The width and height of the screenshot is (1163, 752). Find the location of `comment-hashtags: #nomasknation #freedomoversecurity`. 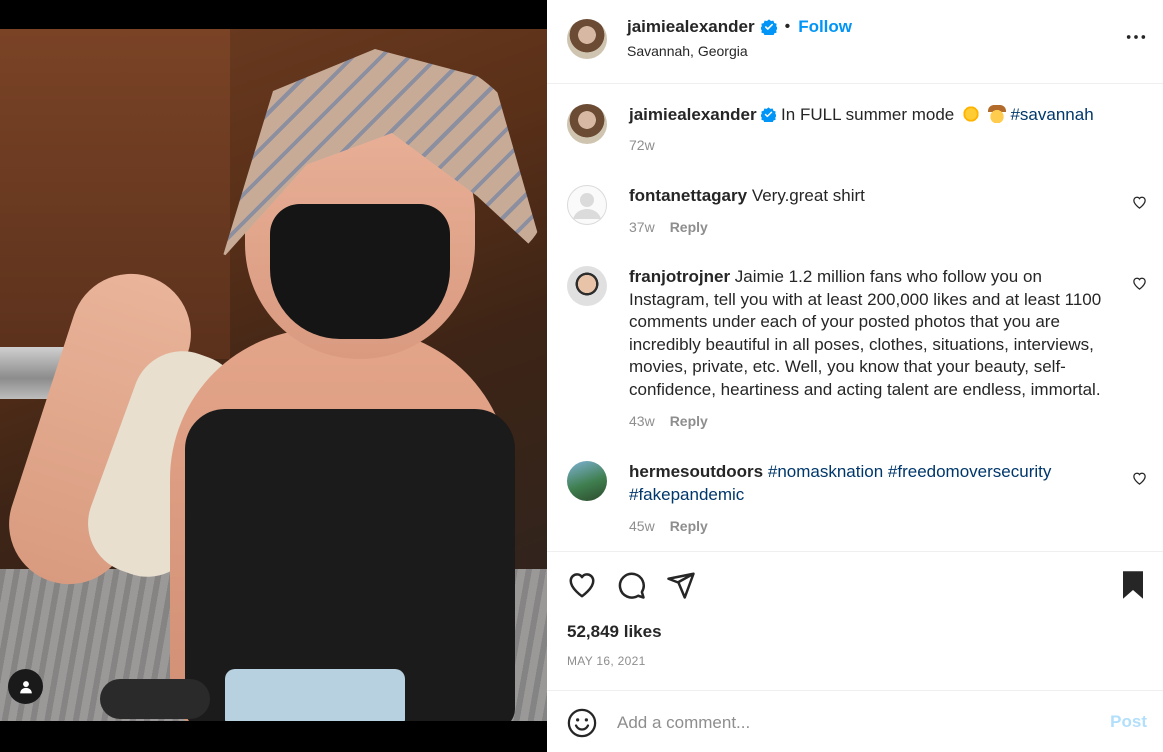

comment-hashtags: #nomasknation #freedomoversecurity is located at coordinates (909, 471).